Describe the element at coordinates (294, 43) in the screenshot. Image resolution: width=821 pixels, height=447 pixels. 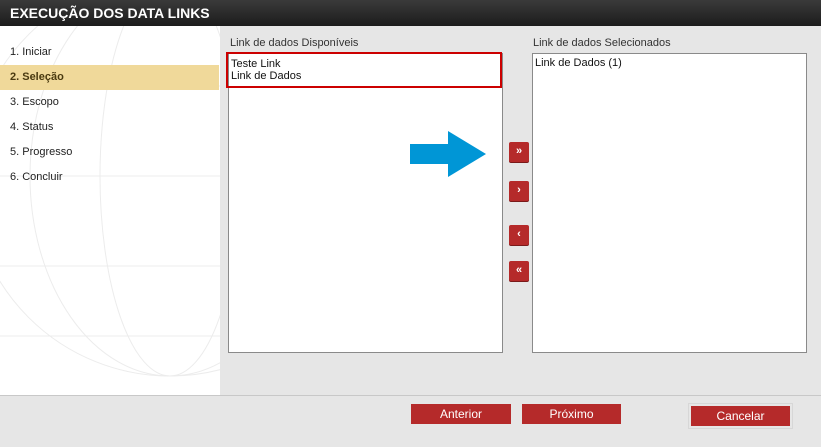
I see `available-list-label: Link de dados Disponíveis` at that location.